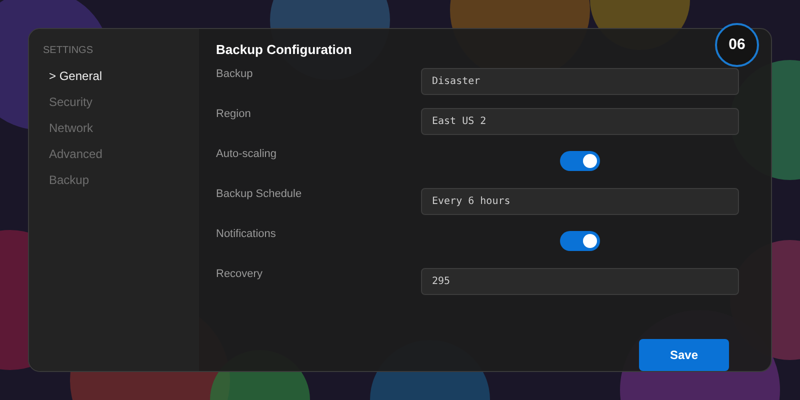 This screenshot has width=800, height=400. Describe the element at coordinates (246, 234) in the screenshot. I see `field-label: Notifications` at that location.